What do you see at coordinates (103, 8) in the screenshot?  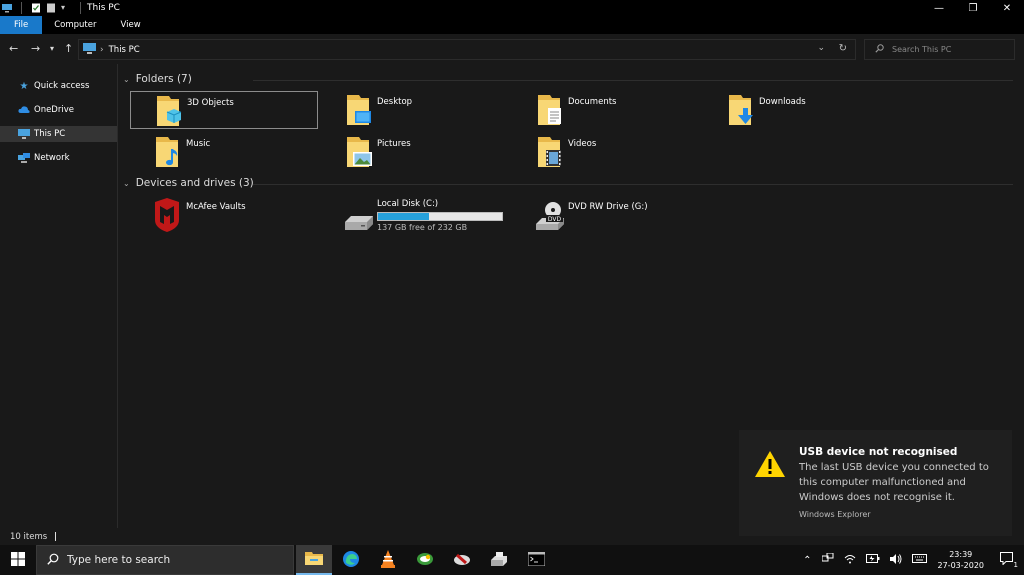 I see `window-title: This PC` at bounding box center [103, 8].